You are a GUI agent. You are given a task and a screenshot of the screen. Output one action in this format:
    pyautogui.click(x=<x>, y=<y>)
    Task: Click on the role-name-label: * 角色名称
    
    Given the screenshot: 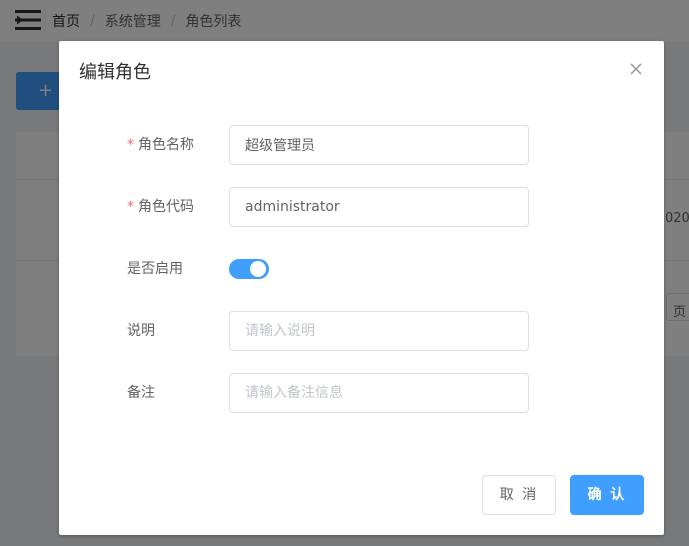 What is the action you would take?
    pyautogui.click(x=160, y=145)
    